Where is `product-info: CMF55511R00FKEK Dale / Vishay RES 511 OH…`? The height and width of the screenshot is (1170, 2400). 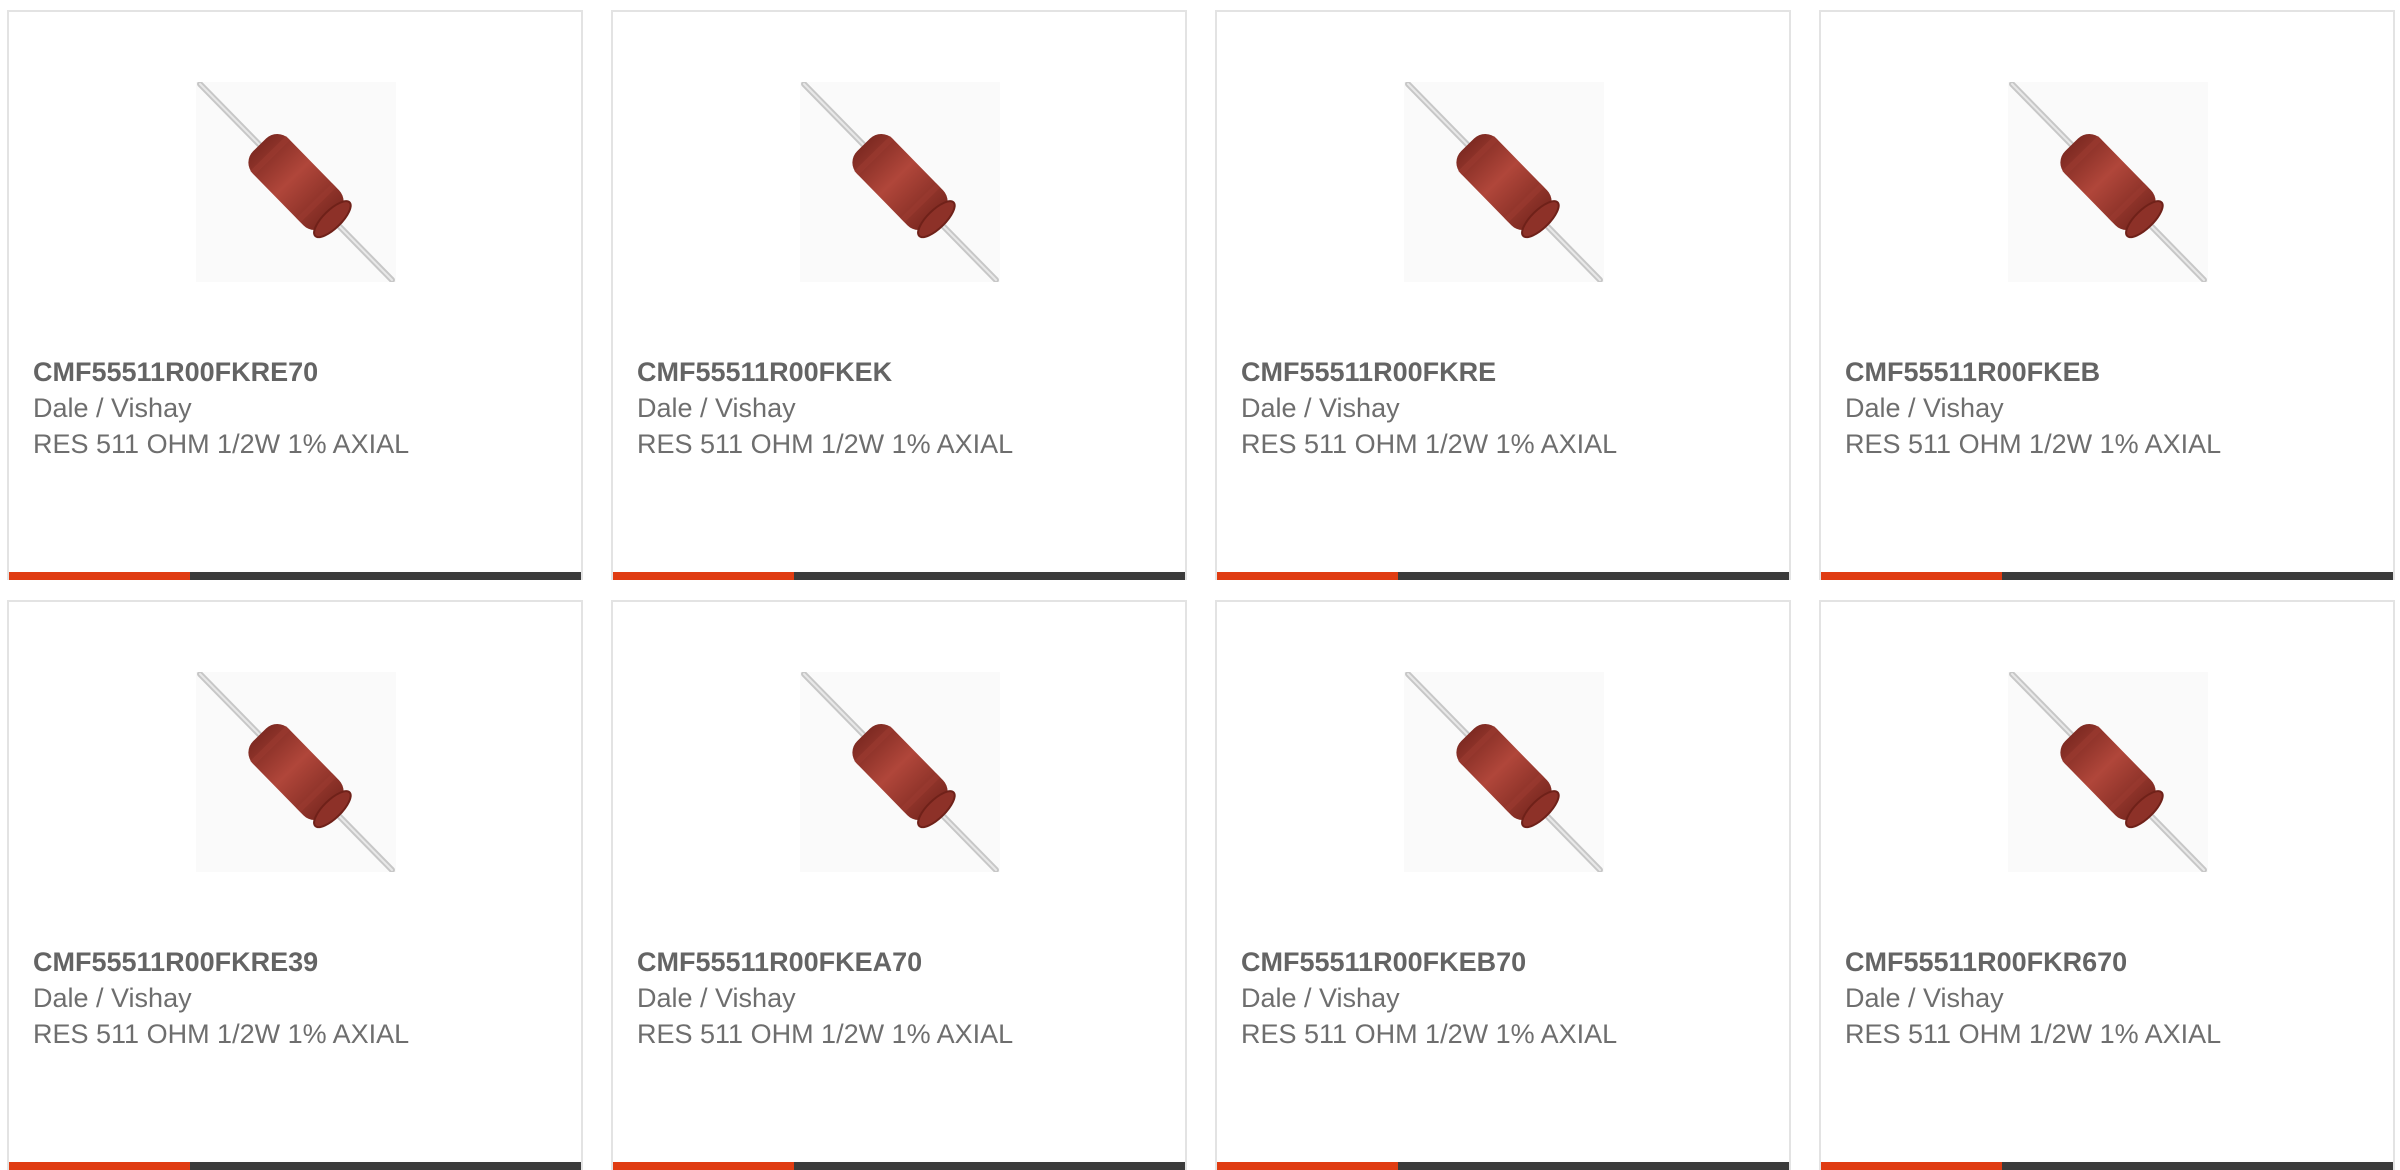 product-info: CMF55511R00FKEK Dale / Vishay RES 511 OH… is located at coordinates (906, 408).